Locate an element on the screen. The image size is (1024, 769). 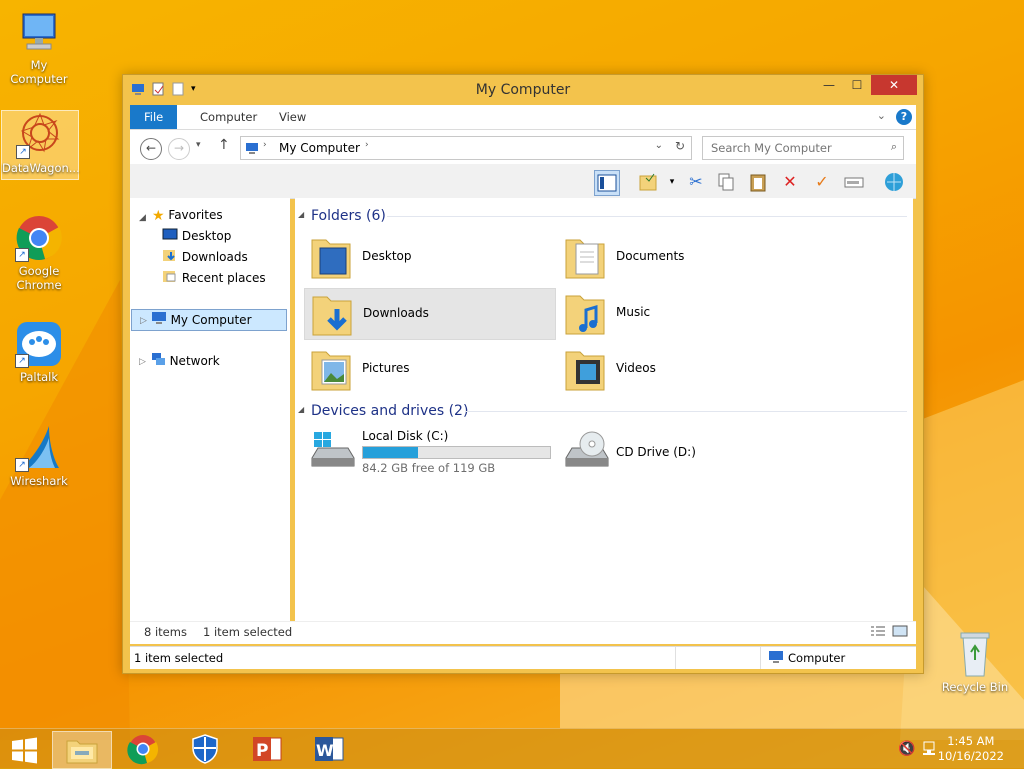
recent-locations-icon: ▾ is located at coordinates (198, 145).